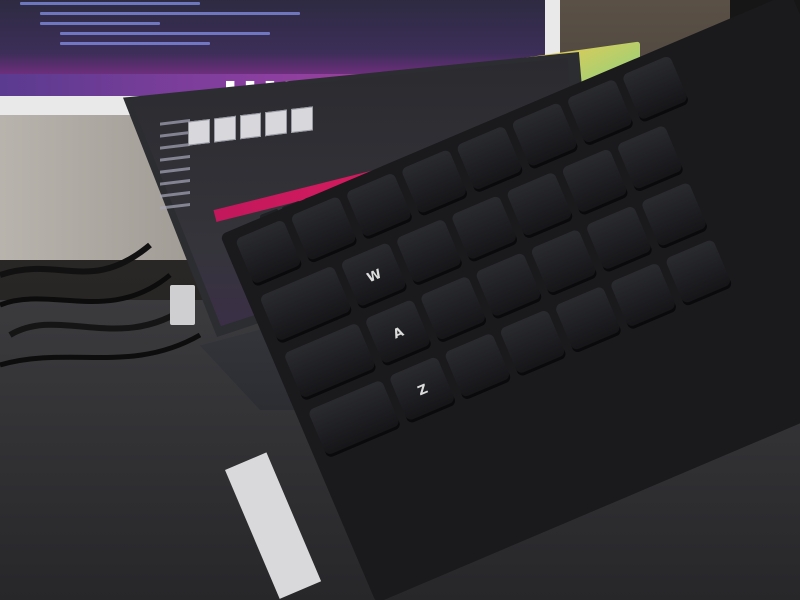 The width and height of the screenshot is (800, 600). What do you see at coordinates (398, 333) in the screenshot?
I see `keyboard-key-a: A` at bounding box center [398, 333].